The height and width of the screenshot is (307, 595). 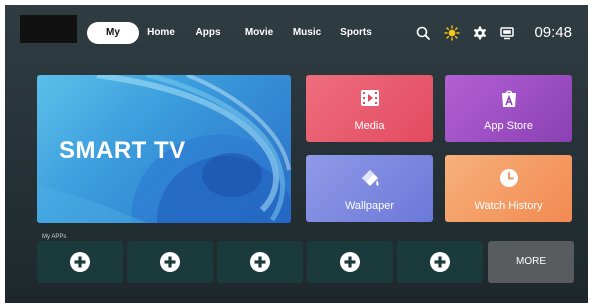 What do you see at coordinates (508, 108) in the screenshot?
I see `tile-app-store: App Store` at bounding box center [508, 108].